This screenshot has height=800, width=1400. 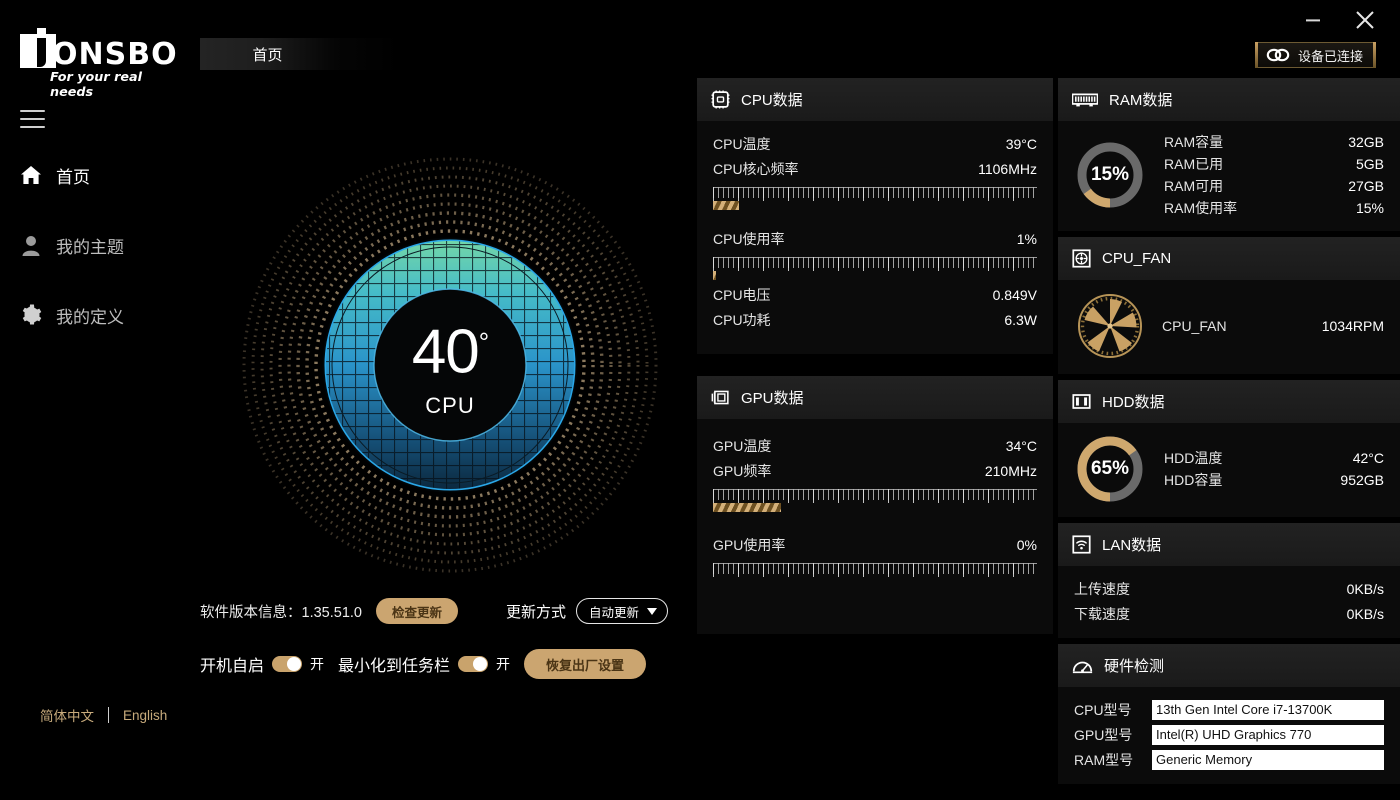 I want to click on data-row: CPU温度 39°C, so click(x=875, y=143).